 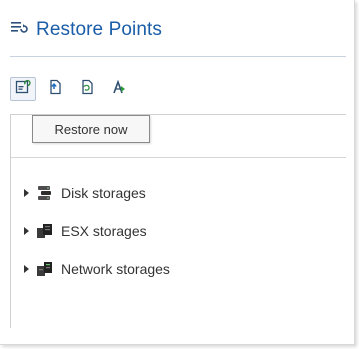 I want to click on toolbar, so click(x=71, y=89).